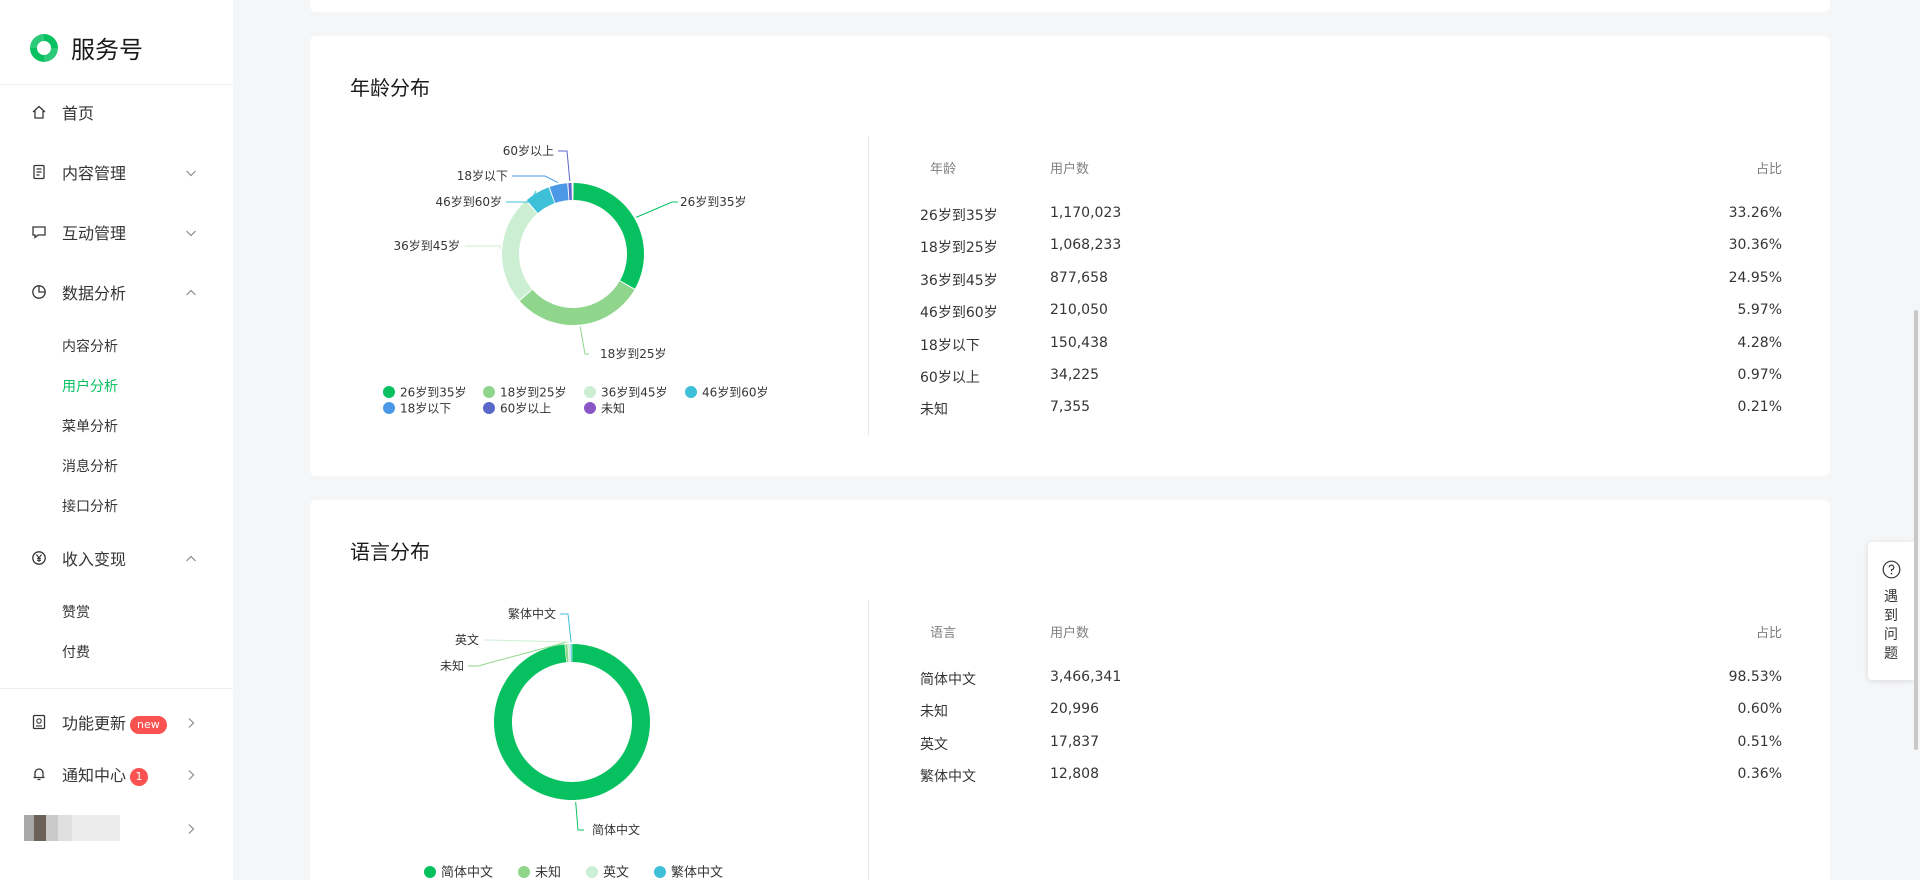 The width and height of the screenshot is (1920, 880). I want to click on help-label: 遇到问题, so click(1891, 625).